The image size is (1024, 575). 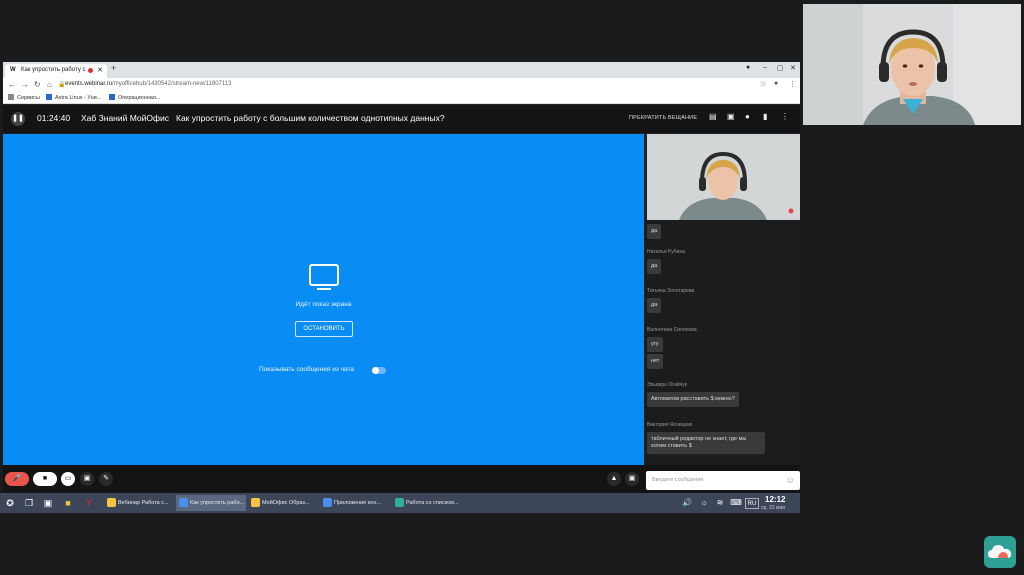 What do you see at coordinates (614, 479) in the screenshot?
I see `present-icon: ▲` at bounding box center [614, 479].